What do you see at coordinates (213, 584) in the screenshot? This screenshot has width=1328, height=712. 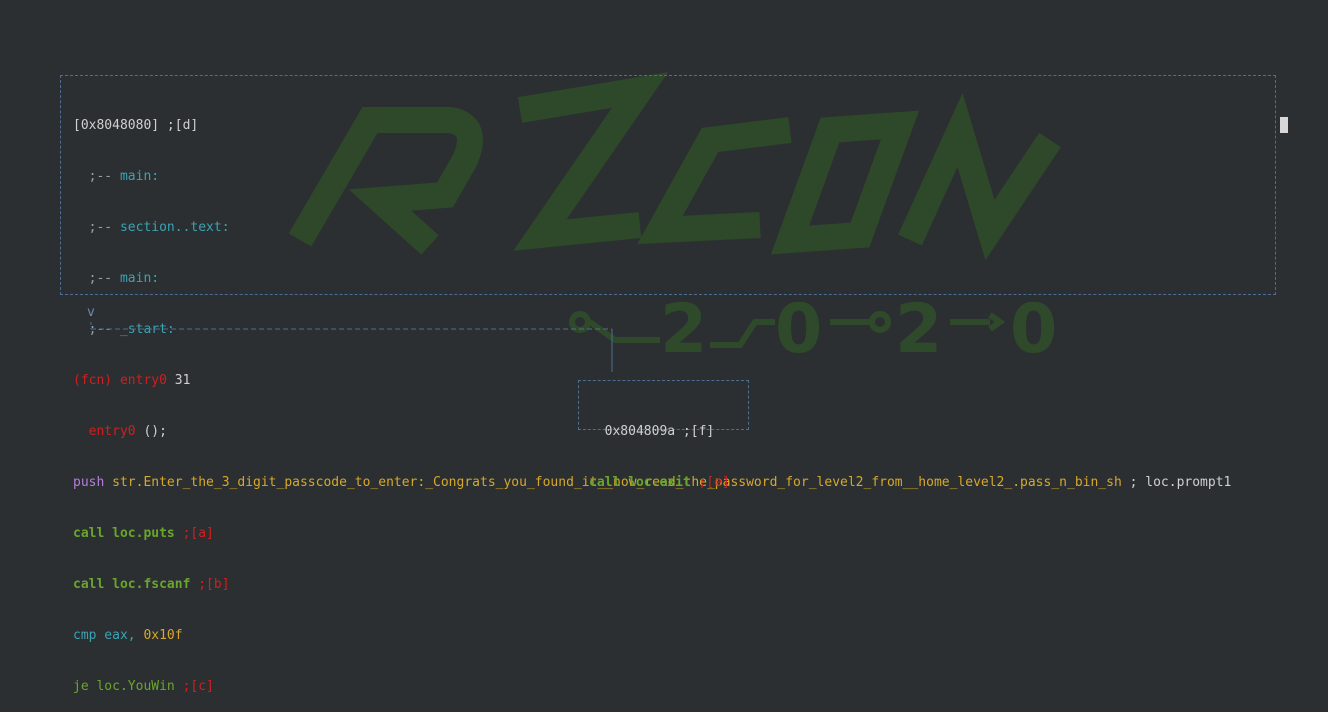 I see `call-fscanf-ref: ;[b]` at bounding box center [213, 584].